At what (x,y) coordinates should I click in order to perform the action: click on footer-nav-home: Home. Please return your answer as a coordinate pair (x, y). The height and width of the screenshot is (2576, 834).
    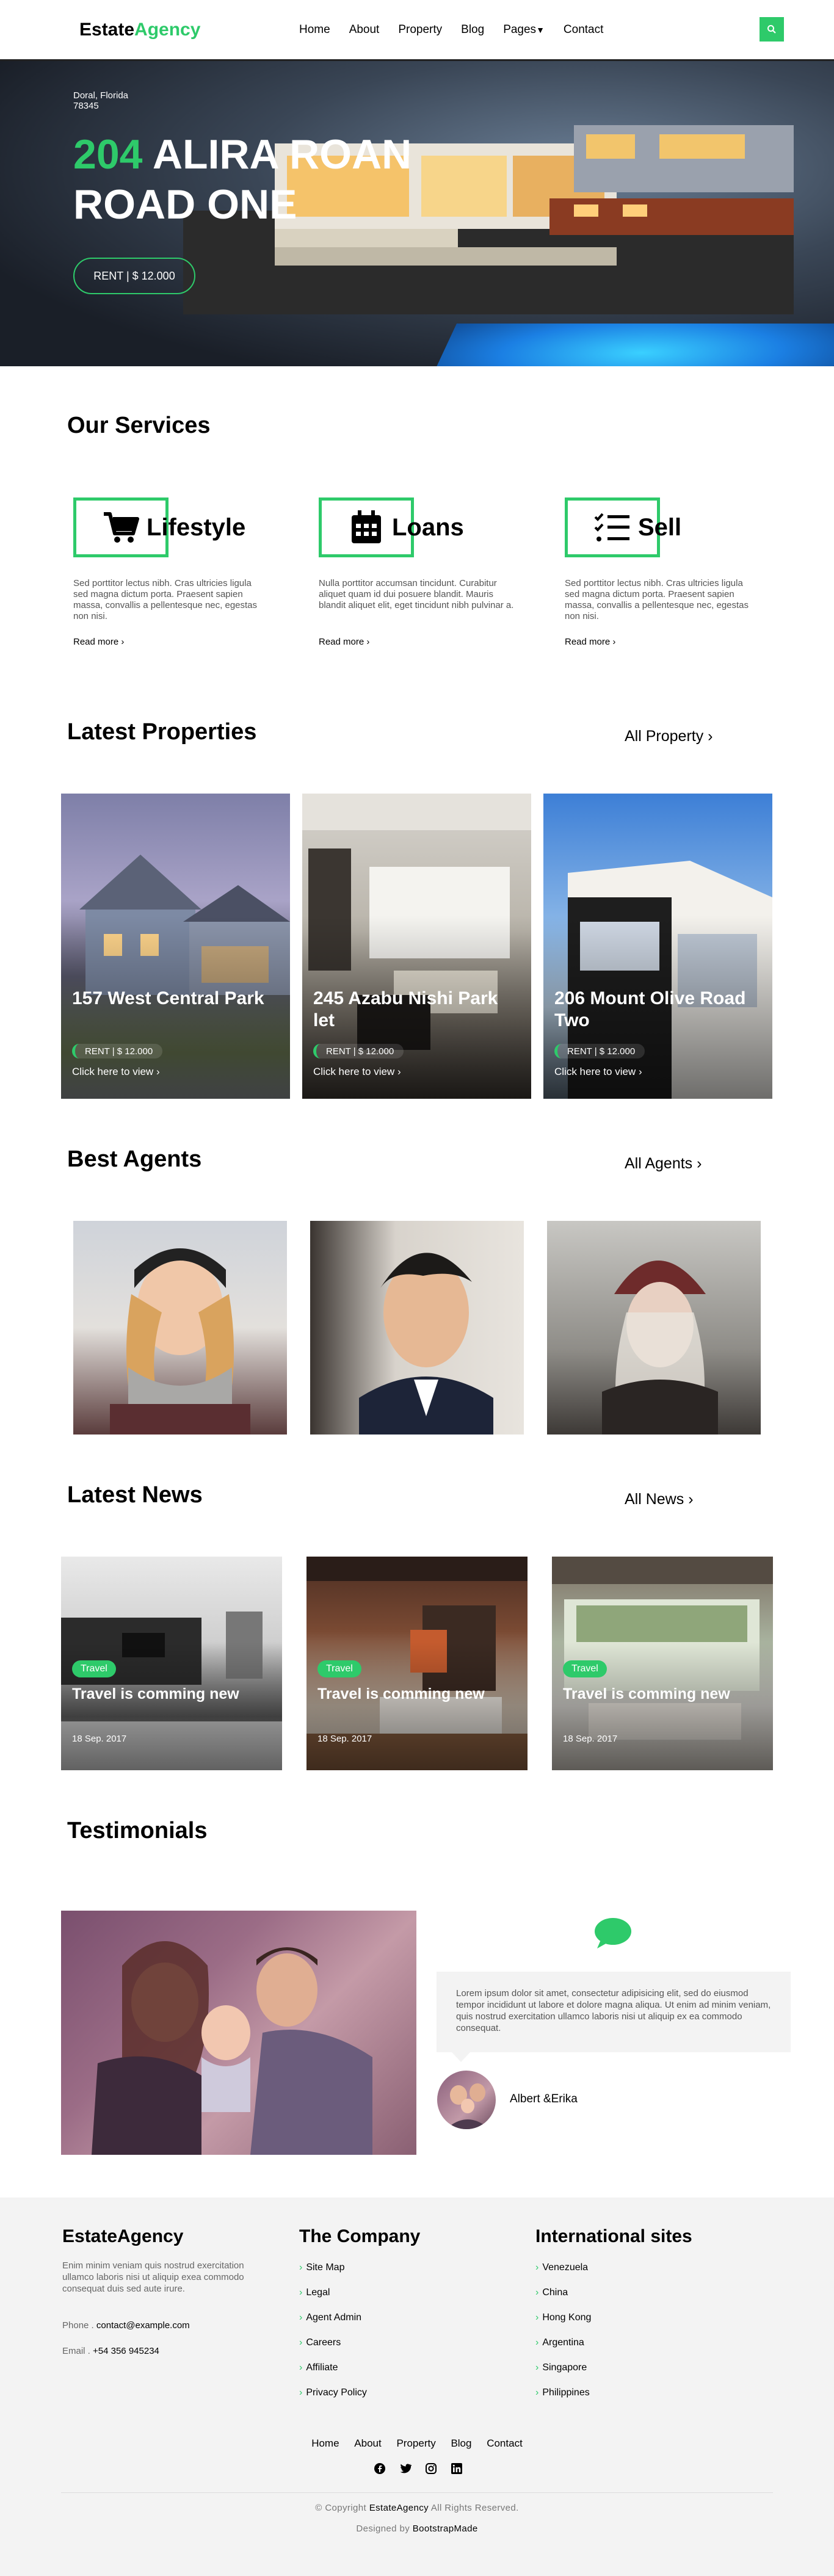
    Looking at the image, I should click on (325, 2443).